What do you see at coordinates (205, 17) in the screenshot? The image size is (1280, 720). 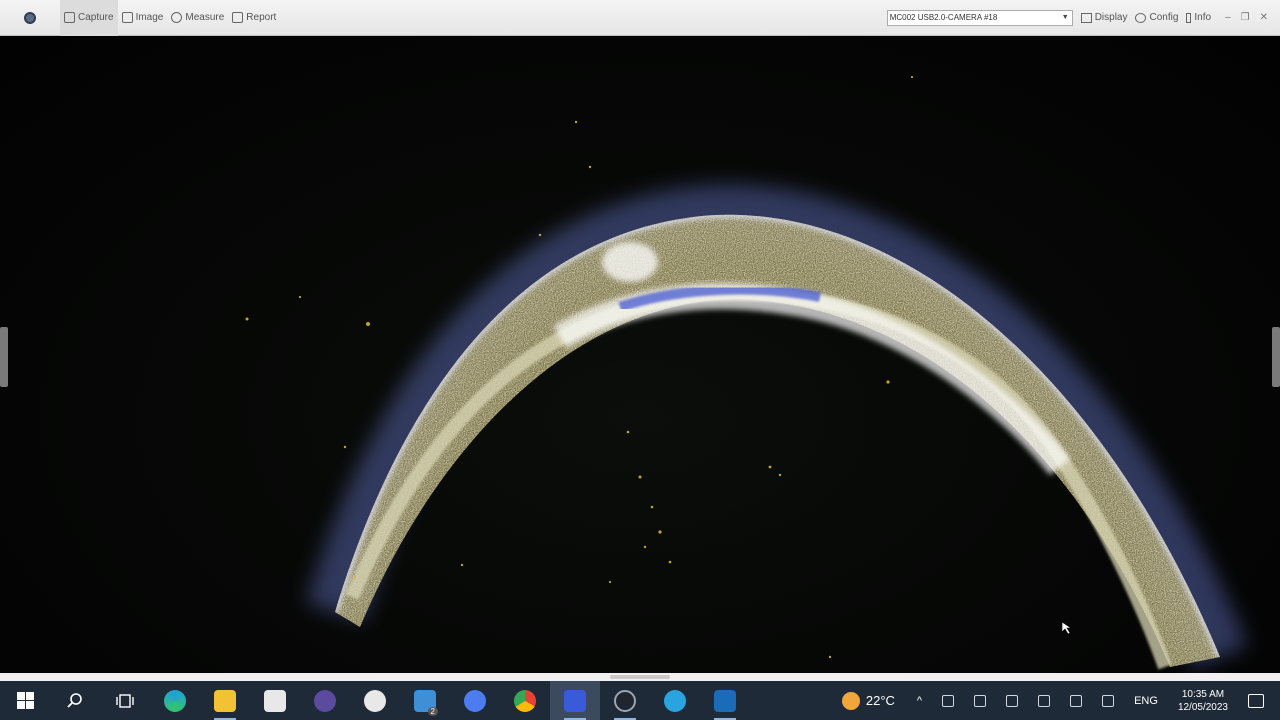 I see `measure-label: Measure` at bounding box center [205, 17].